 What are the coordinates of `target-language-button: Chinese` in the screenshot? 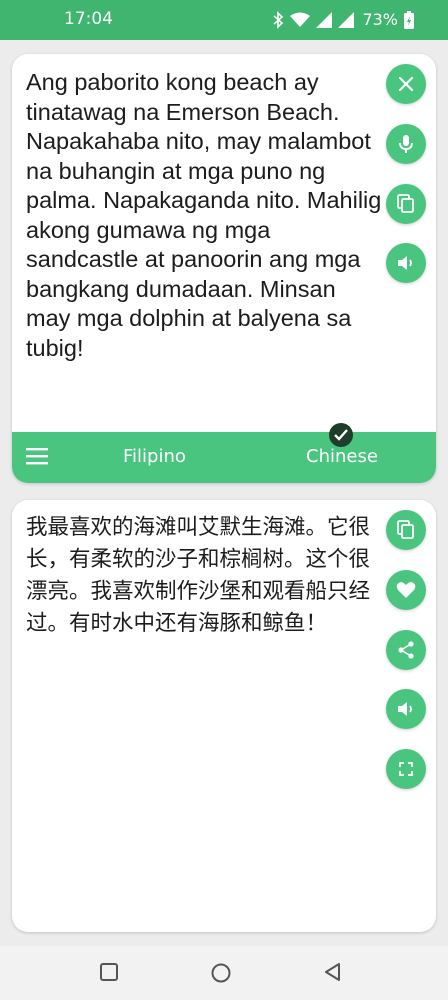 It's located at (342, 456).